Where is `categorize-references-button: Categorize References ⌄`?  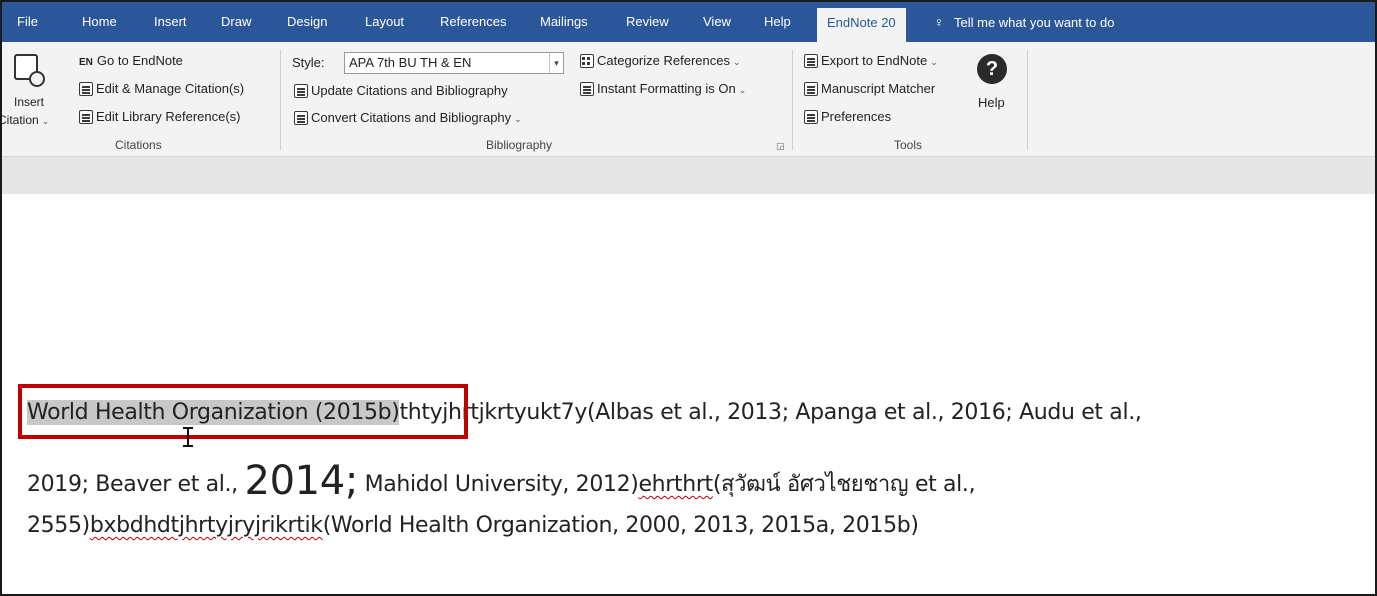
categorize-references-button: Categorize References ⌄ is located at coordinates (660, 61).